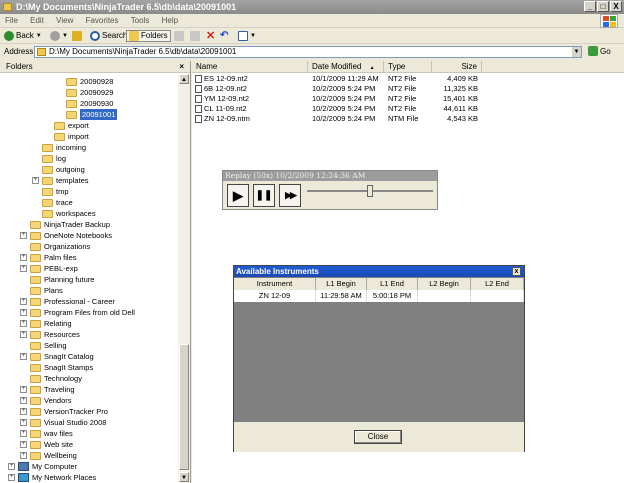  What do you see at coordinates (77, 36) in the screenshot?
I see `up-button` at bounding box center [77, 36].